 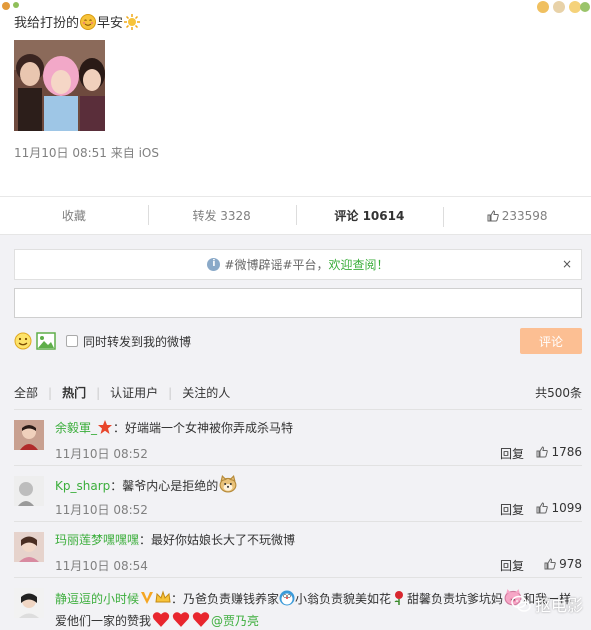 I want to click on comment-content-part1: ：乃爸负责赚钱养家, so click(x=225, y=599).